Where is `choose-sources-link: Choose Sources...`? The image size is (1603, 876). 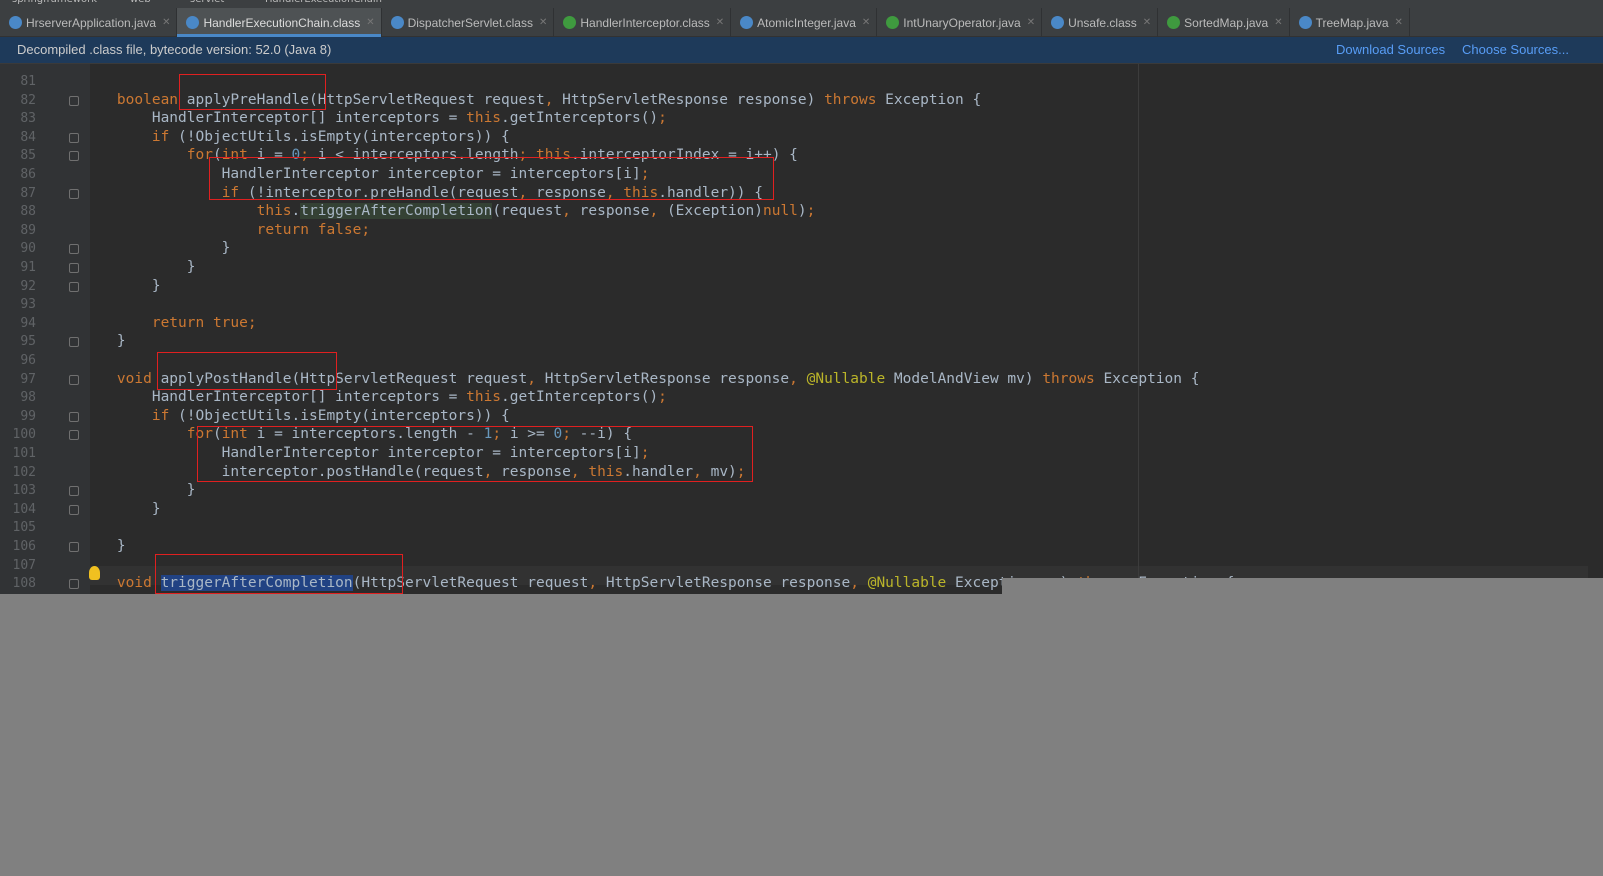 choose-sources-link: Choose Sources... is located at coordinates (1515, 49).